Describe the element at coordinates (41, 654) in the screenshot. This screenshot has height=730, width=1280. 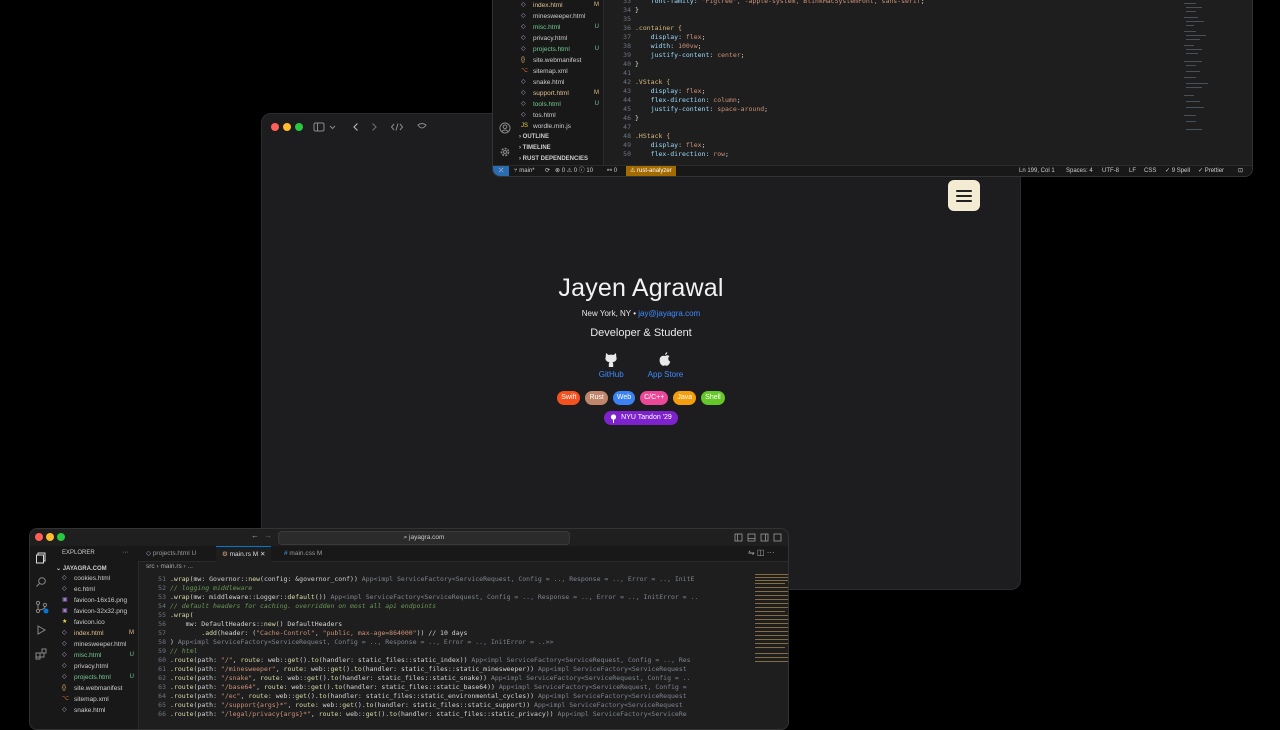
I see `extensions-icon` at that location.